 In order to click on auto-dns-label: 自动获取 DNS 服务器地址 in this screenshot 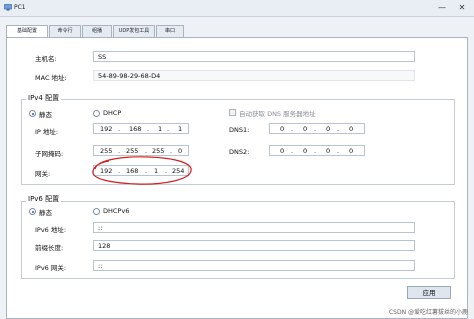, I will do `click(277, 114)`.